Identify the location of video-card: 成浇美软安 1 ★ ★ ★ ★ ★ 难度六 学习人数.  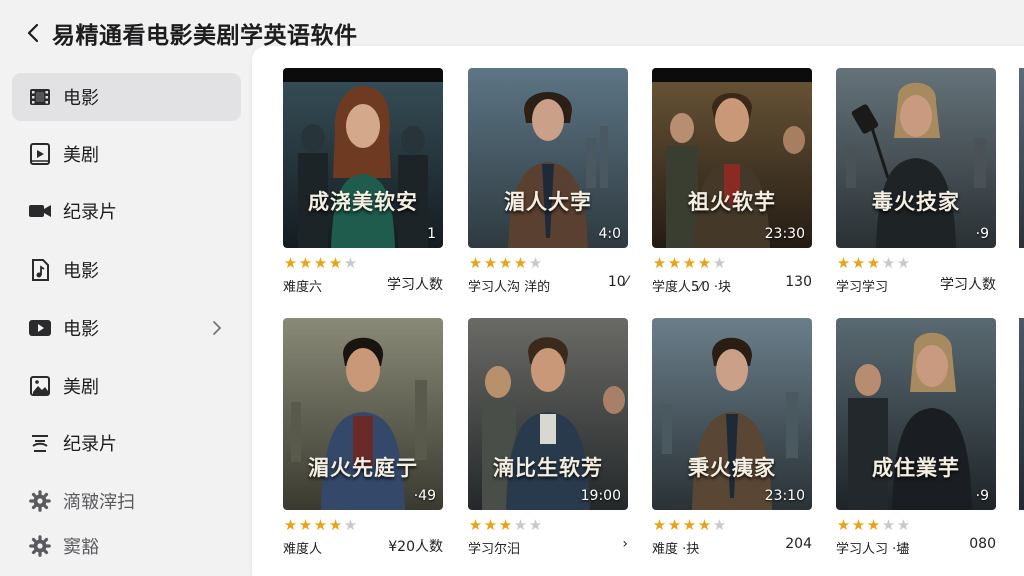
(363, 188).